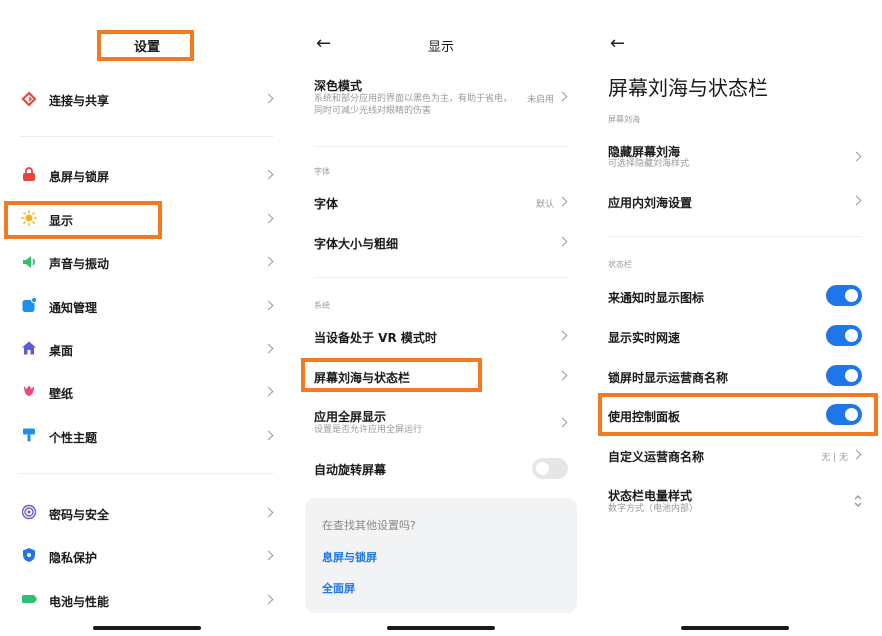  Describe the element at coordinates (349, 557) in the screenshot. I see `search-link-lockscreen: 息屏与锁屏` at that location.